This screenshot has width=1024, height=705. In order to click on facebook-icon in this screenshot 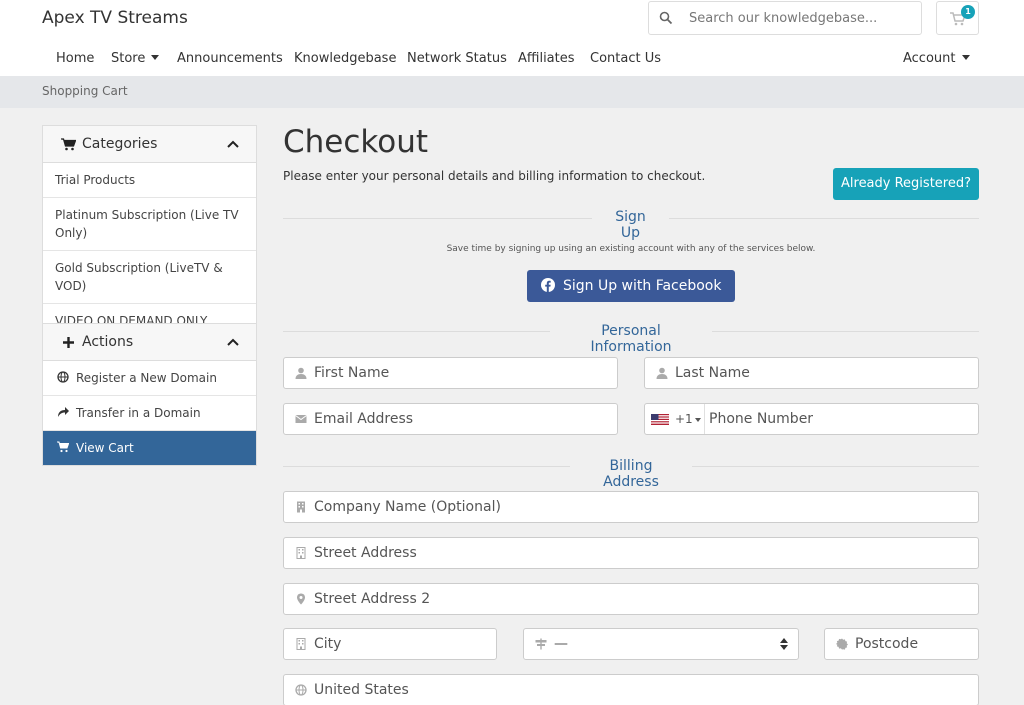, I will do `click(547, 285)`.